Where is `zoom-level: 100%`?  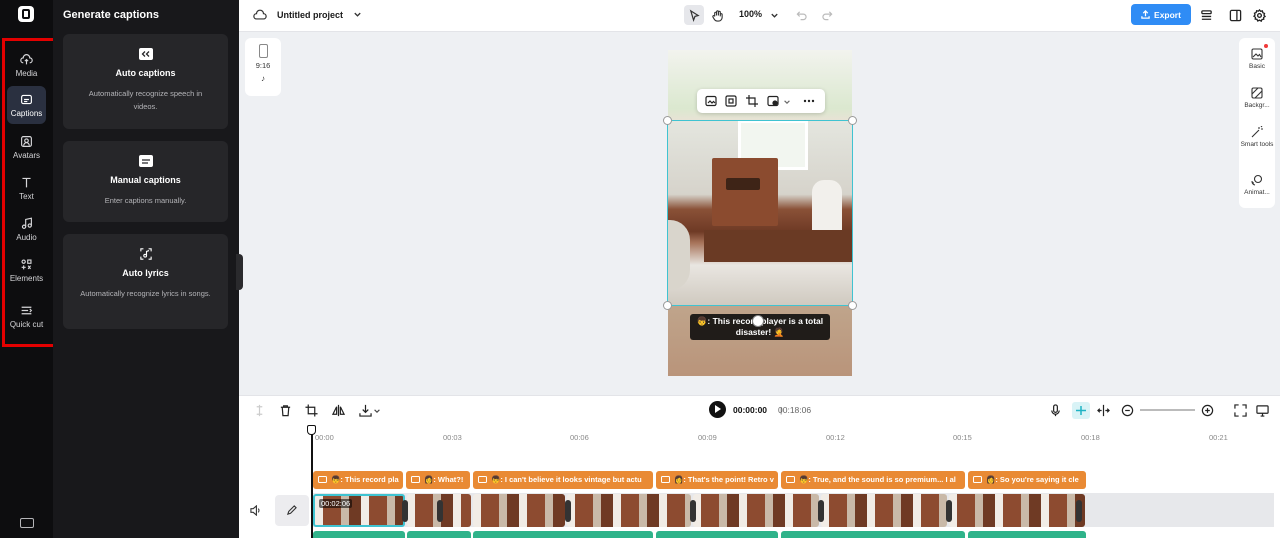 zoom-level: 100% is located at coordinates (750, 14).